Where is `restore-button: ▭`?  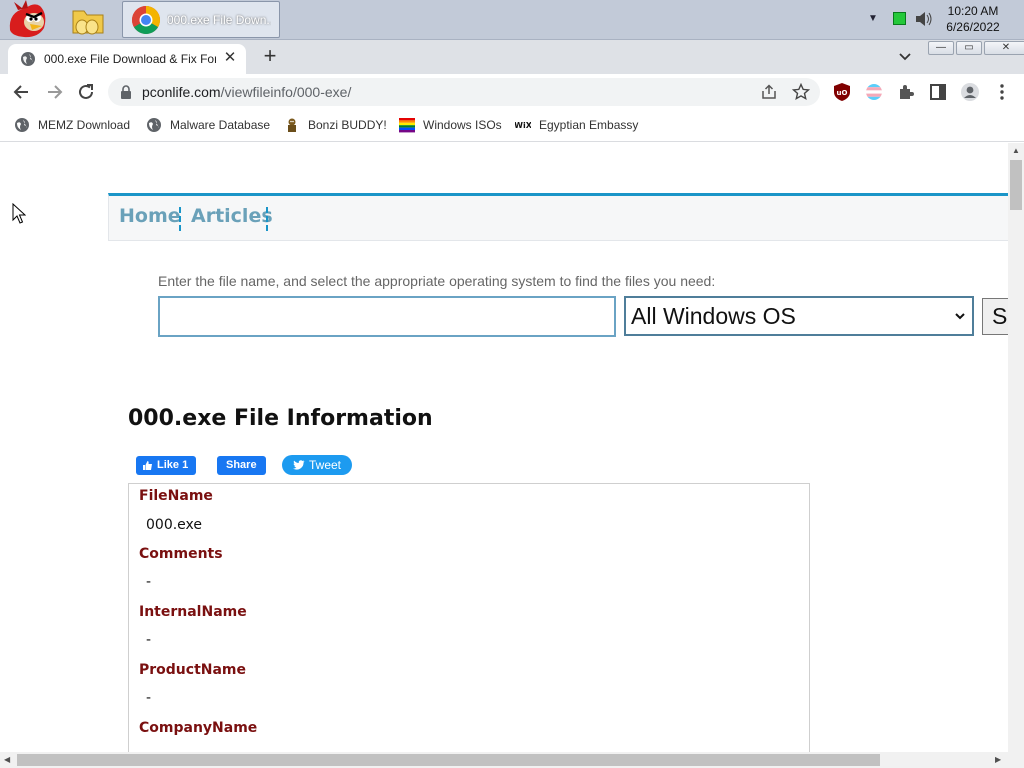 restore-button: ▭ is located at coordinates (969, 48).